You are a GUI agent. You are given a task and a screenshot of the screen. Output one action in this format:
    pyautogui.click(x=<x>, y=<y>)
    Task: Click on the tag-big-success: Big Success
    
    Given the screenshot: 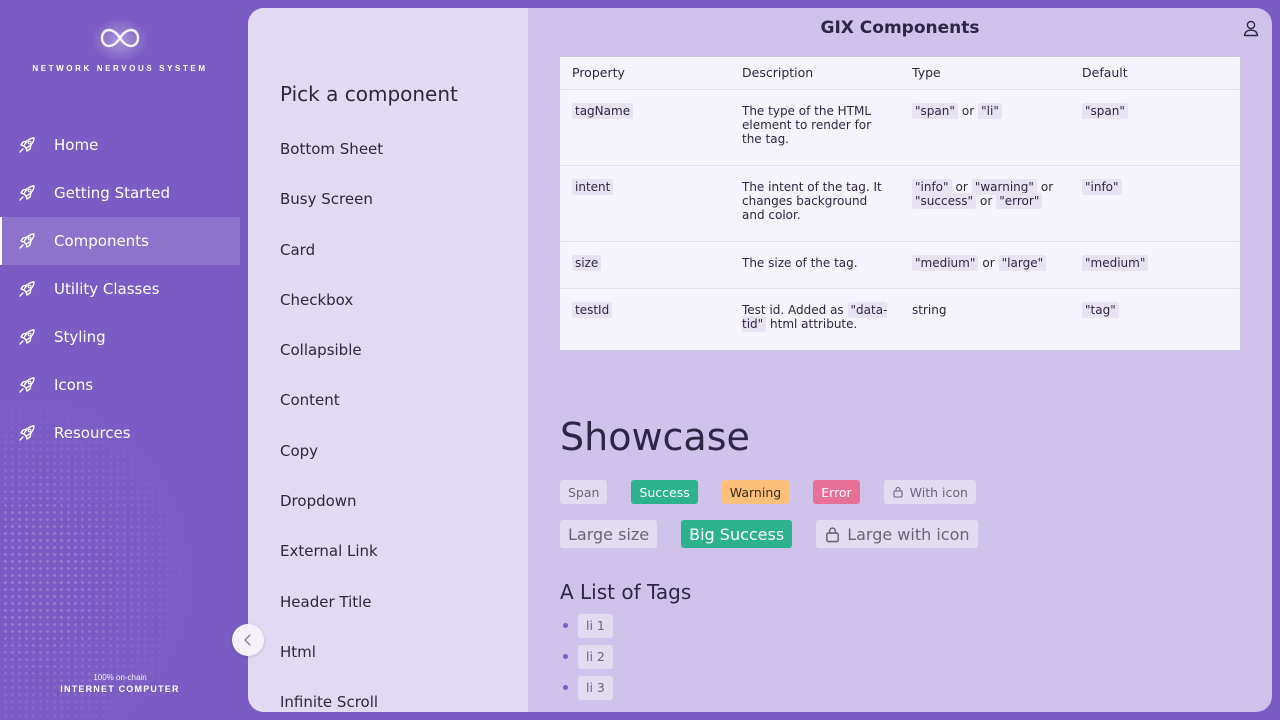 What is the action you would take?
    pyautogui.click(x=737, y=534)
    